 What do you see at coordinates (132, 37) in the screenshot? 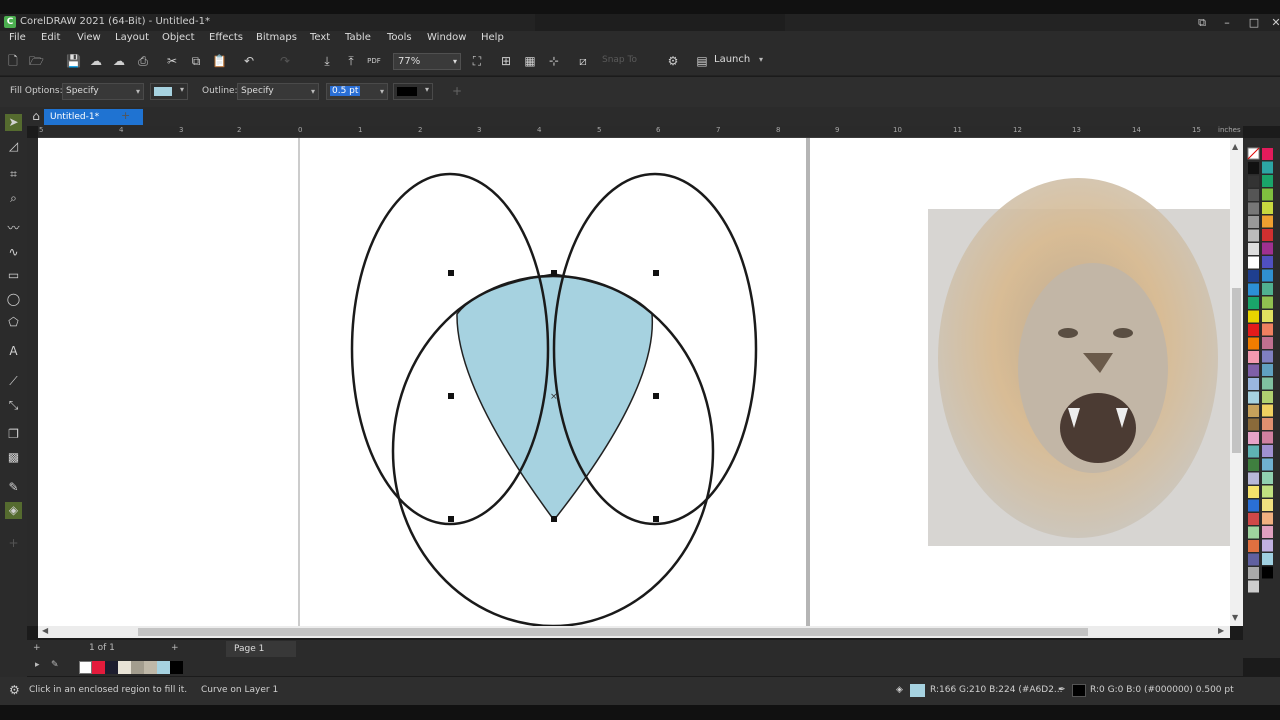
I see `menu-layout: Layout` at bounding box center [132, 37].